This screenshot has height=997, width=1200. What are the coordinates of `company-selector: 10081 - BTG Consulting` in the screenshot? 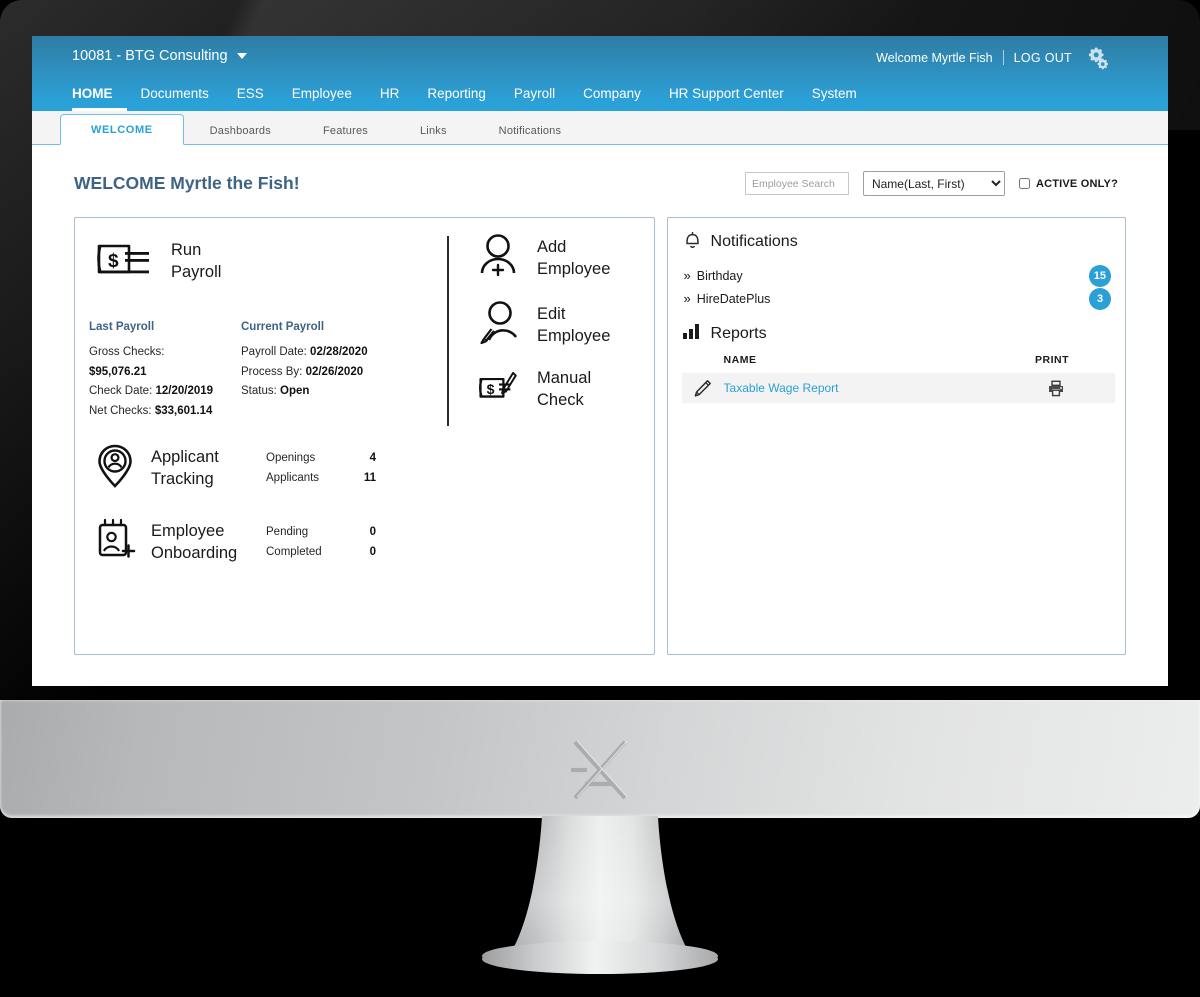 It's located at (159, 56).